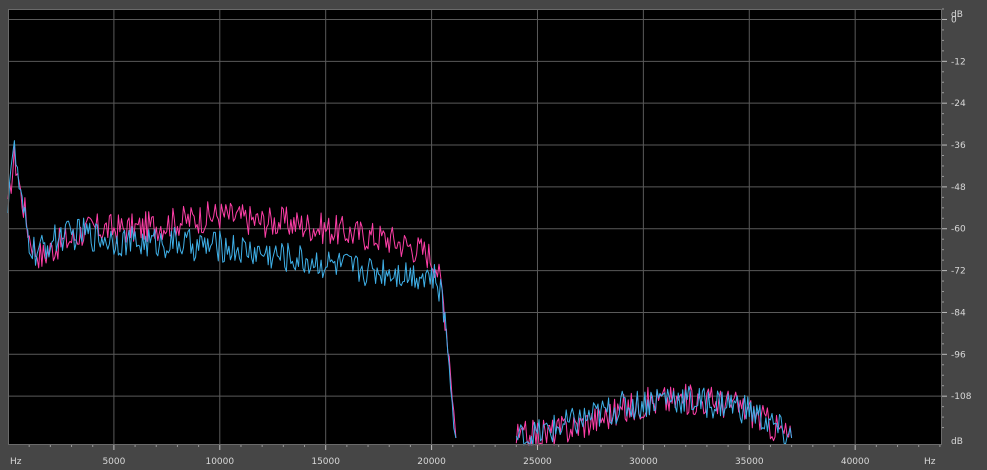  What do you see at coordinates (113, 462) in the screenshot?
I see `x-tick-label: 5000` at bounding box center [113, 462].